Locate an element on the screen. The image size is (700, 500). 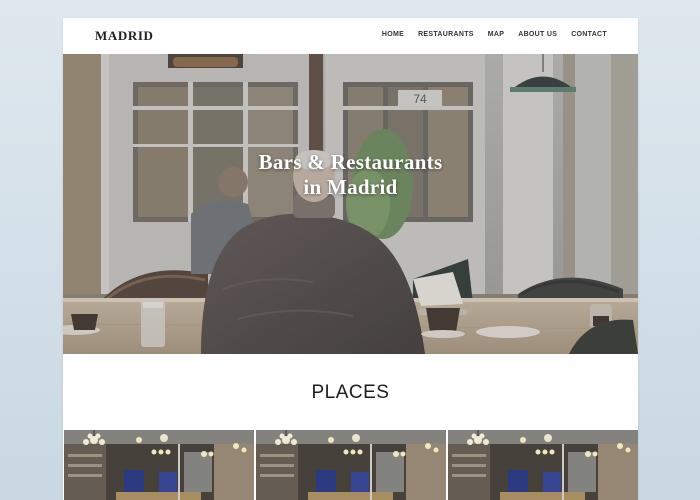
places-heading: PLACES is located at coordinates (350, 392).